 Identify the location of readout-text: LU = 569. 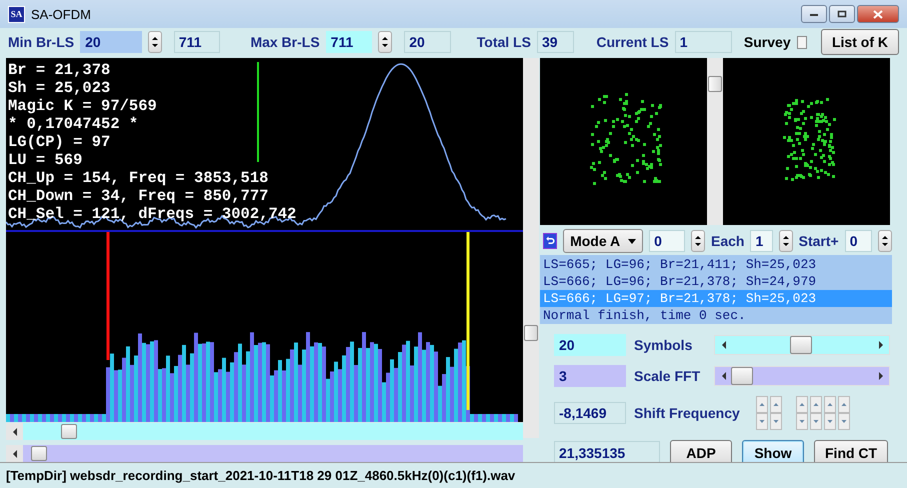
(45, 160).